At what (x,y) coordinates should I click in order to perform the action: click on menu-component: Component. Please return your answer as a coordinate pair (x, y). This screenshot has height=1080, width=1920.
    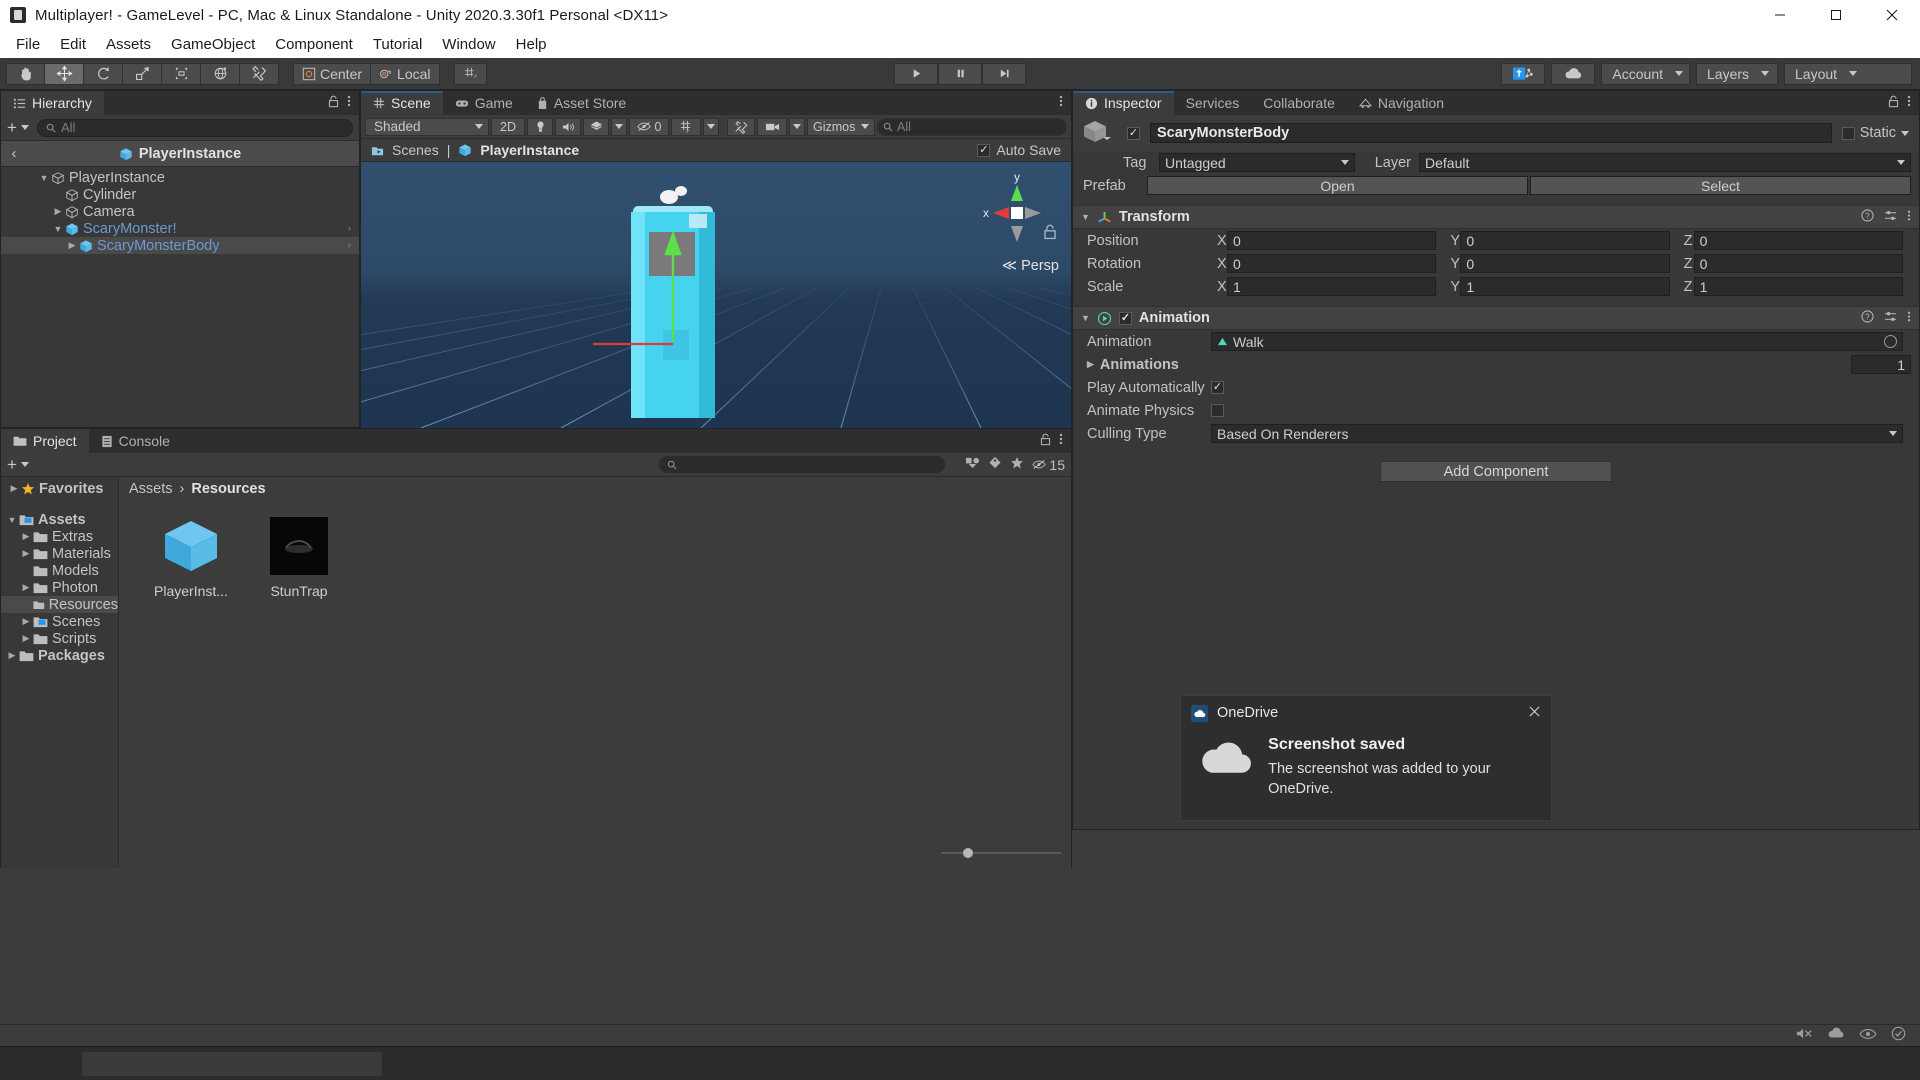
    Looking at the image, I should click on (314, 44).